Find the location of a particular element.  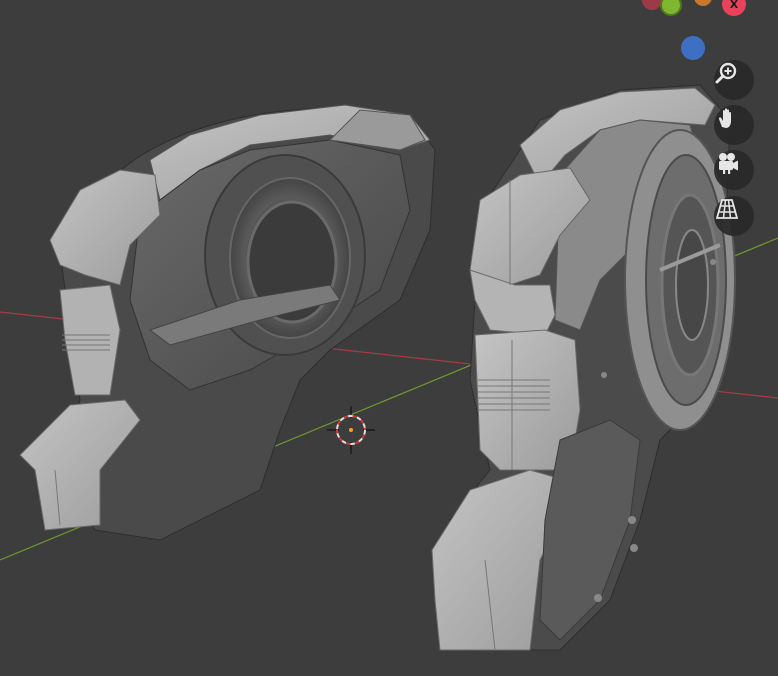

ortho-toggle-button is located at coordinates (734, 216).